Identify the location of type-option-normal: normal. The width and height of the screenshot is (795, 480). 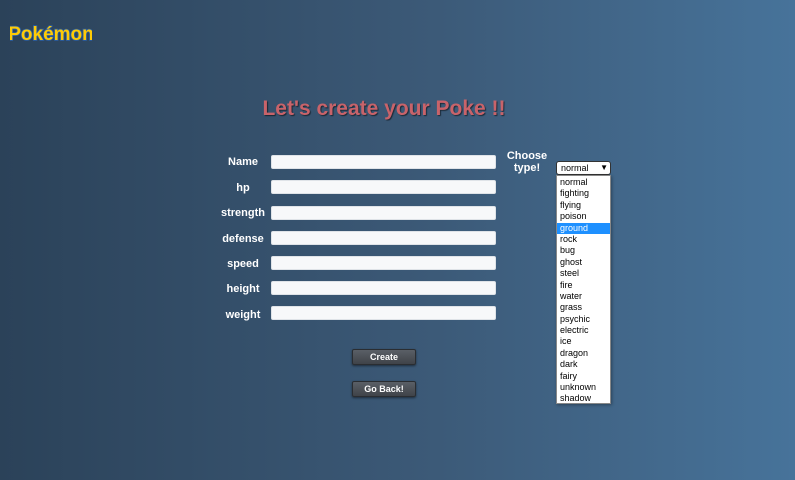
(583, 182).